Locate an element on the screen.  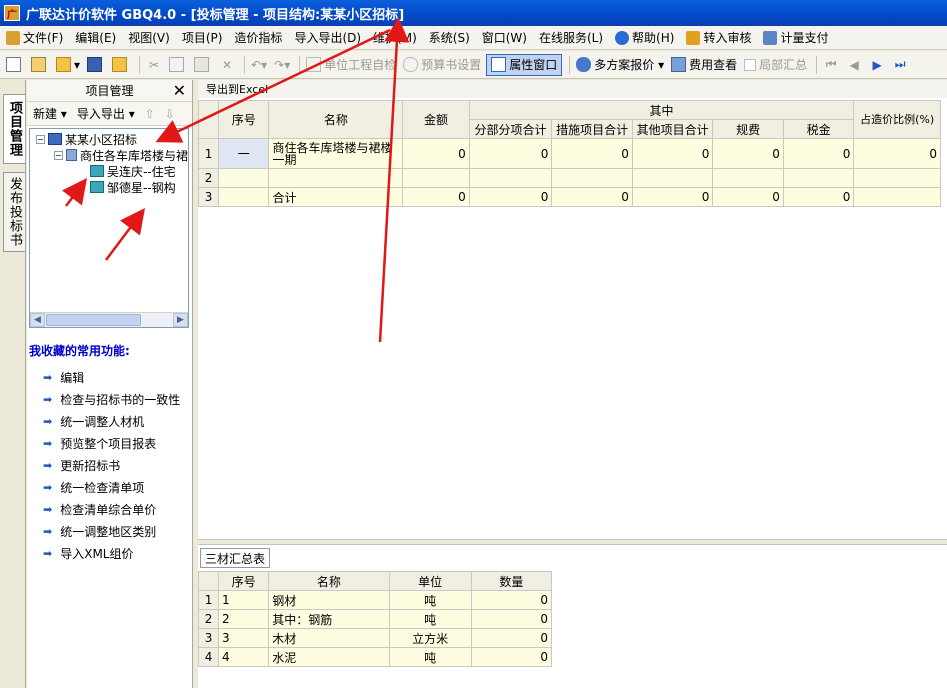
cell-unit: 立方米 is located at coordinates (430, 638).